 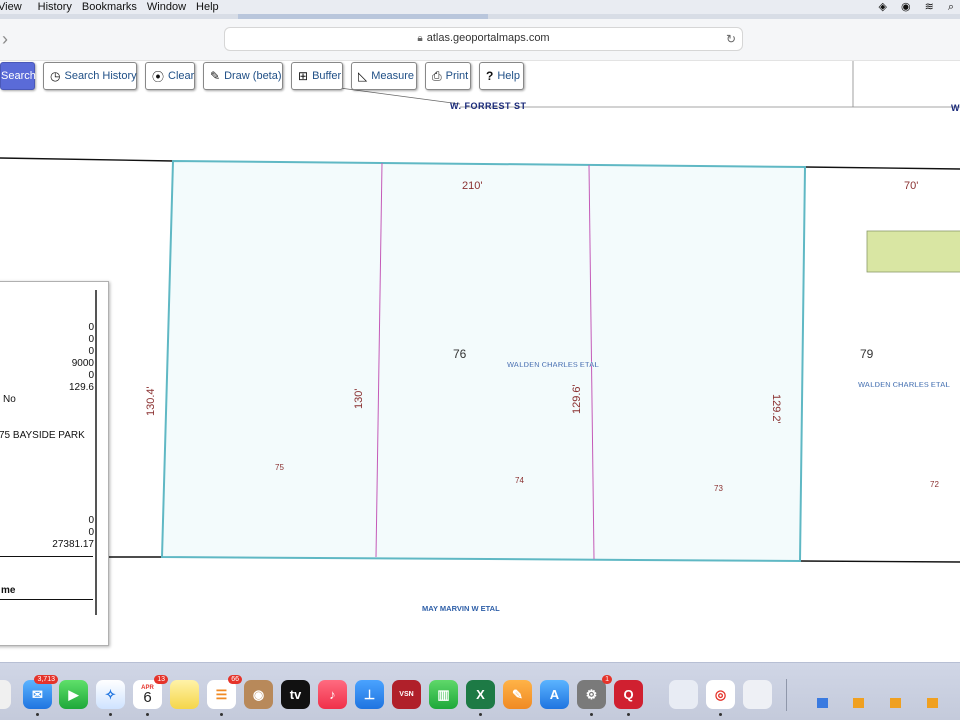 I want to click on attr-value-acreage: 9000, so click(x=82, y=363).